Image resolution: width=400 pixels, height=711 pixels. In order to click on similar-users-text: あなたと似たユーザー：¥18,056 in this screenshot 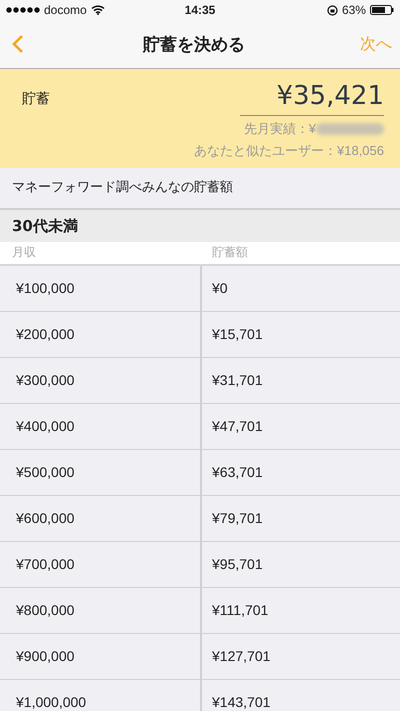, I will do `click(289, 151)`.